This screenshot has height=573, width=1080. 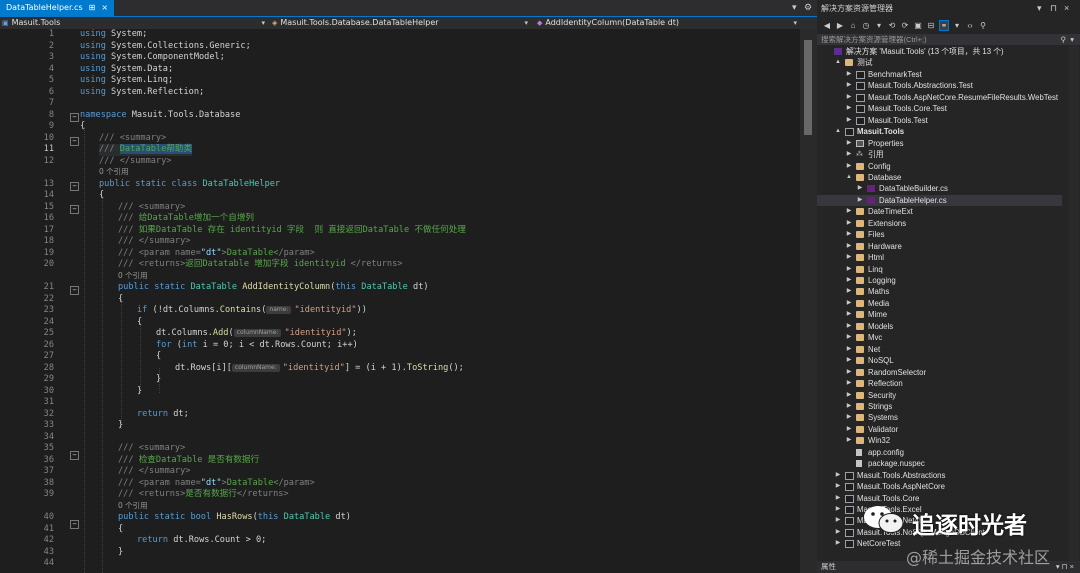 What do you see at coordinates (939, 327) in the screenshot?
I see `tree-node: ▶ Models` at bounding box center [939, 327].